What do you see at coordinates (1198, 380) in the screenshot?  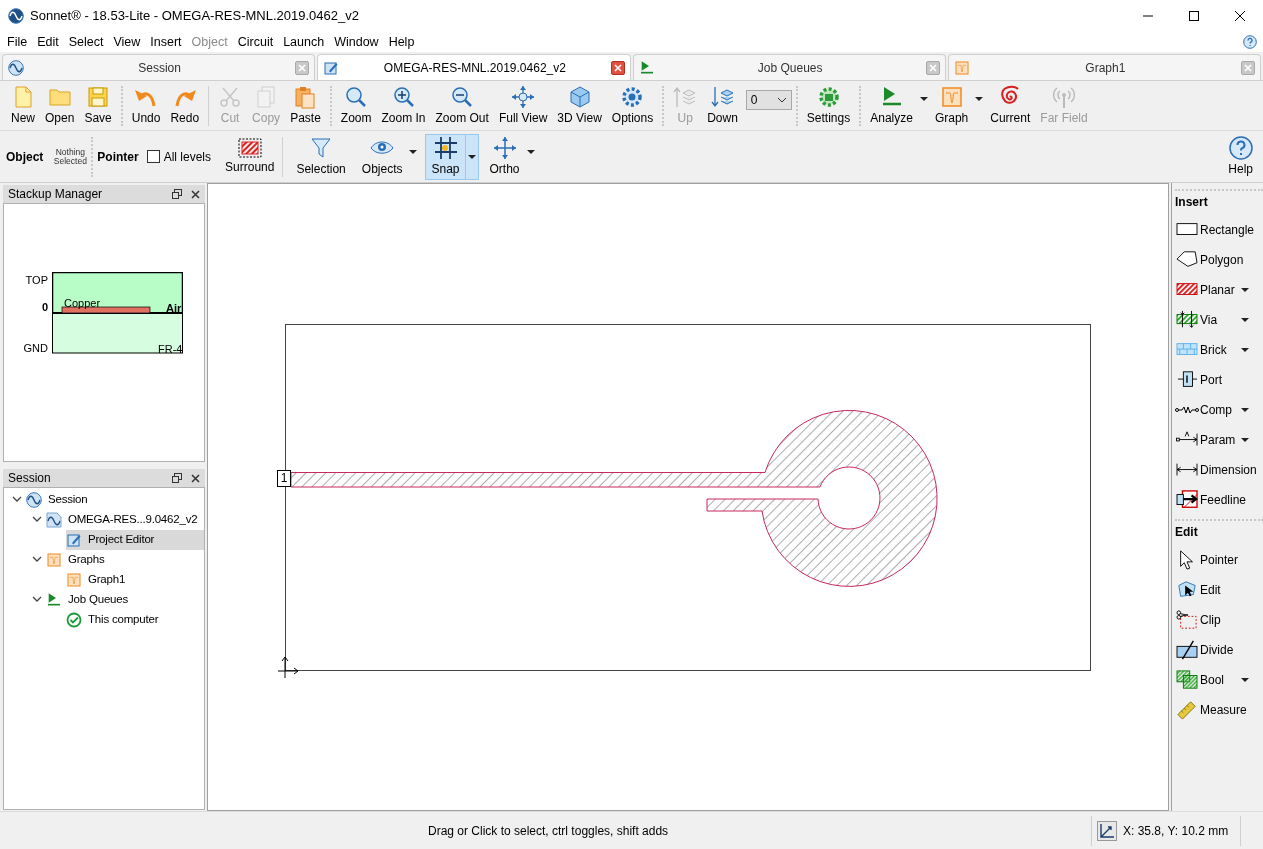 I see `tool-button: Port` at bounding box center [1198, 380].